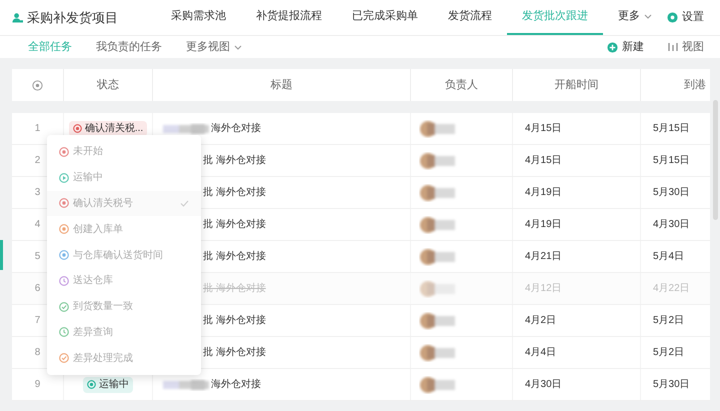 The width and height of the screenshot is (720, 411). What do you see at coordinates (673, 47) in the screenshot?
I see `columns-icon` at bounding box center [673, 47].